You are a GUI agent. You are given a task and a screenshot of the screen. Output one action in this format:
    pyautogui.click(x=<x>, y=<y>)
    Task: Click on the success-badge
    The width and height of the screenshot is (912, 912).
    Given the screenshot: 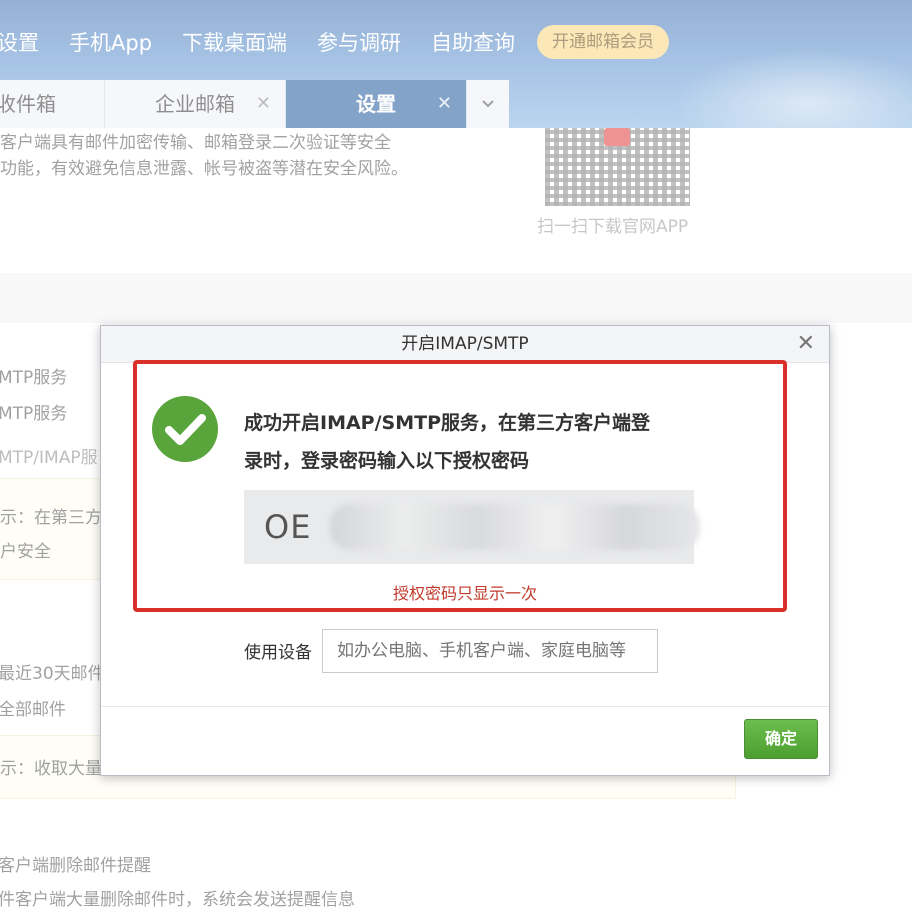 What is the action you would take?
    pyautogui.click(x=185, y=429)
    